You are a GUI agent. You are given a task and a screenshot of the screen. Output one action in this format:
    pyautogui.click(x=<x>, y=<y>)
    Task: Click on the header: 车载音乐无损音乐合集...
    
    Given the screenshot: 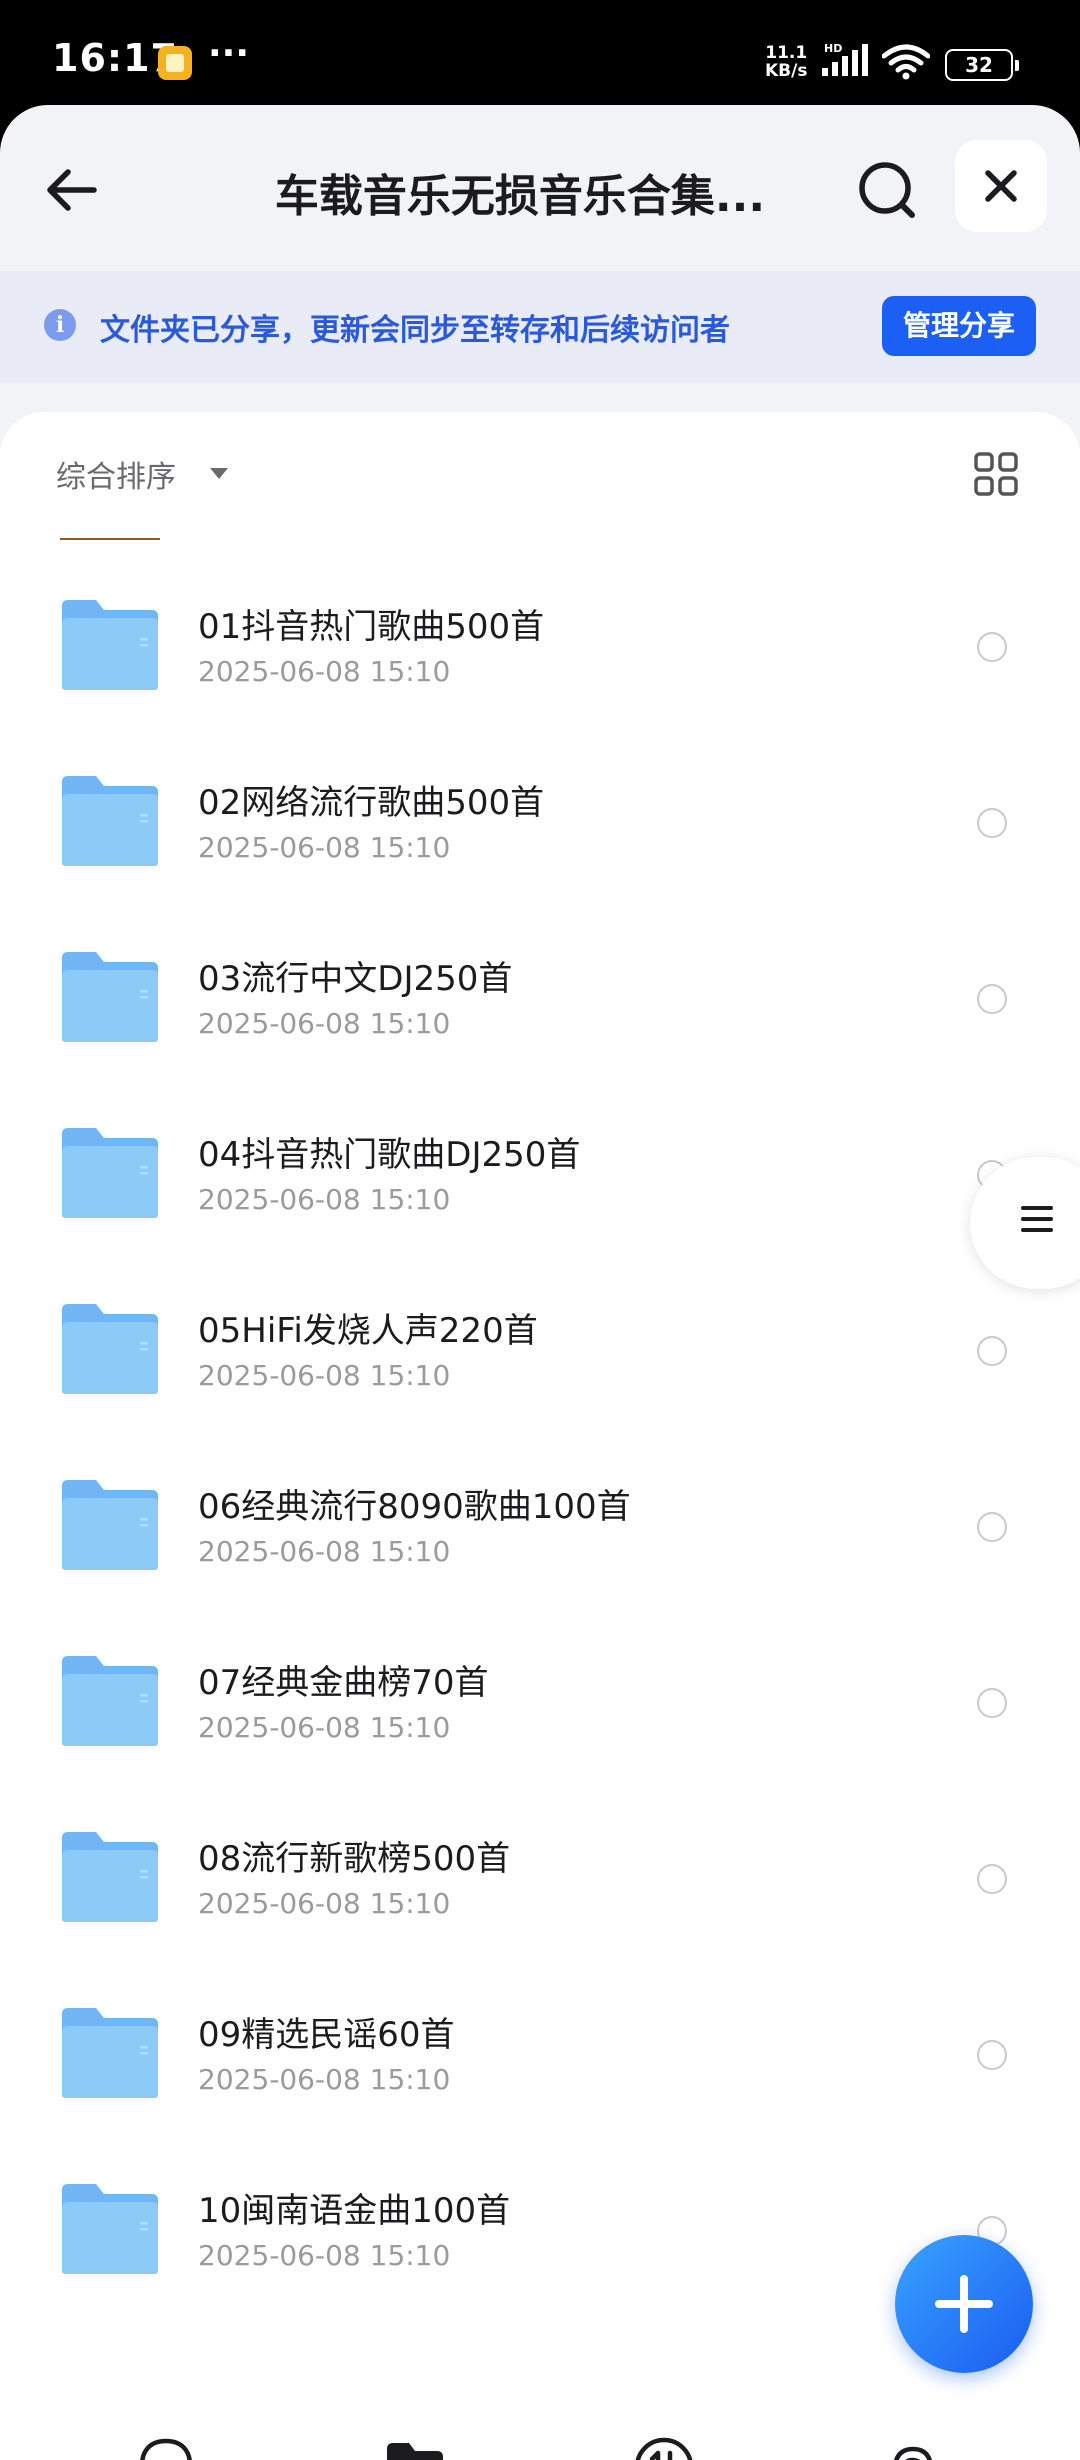 What is the action you would take?
    pyautogui.click(x=540, y=188)
    